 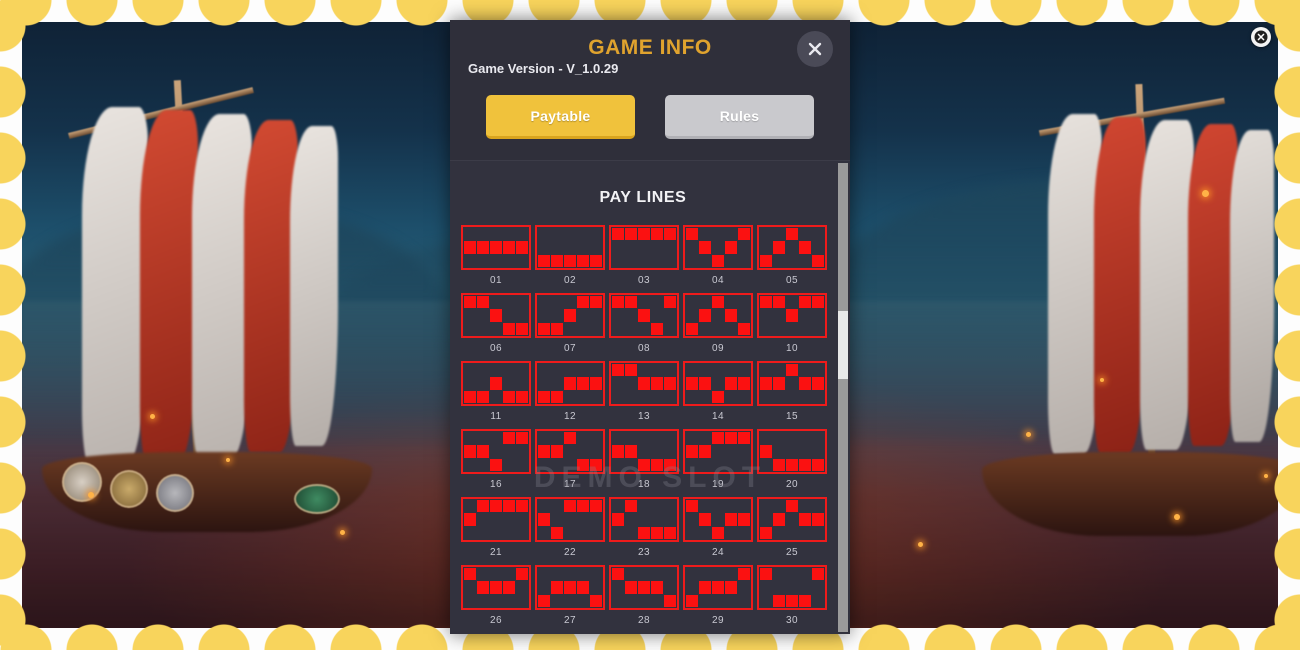 What do you see at coordinates (815, 49) in the screenshot?
I see `modal-close-button` at bounding box center [815, 49].